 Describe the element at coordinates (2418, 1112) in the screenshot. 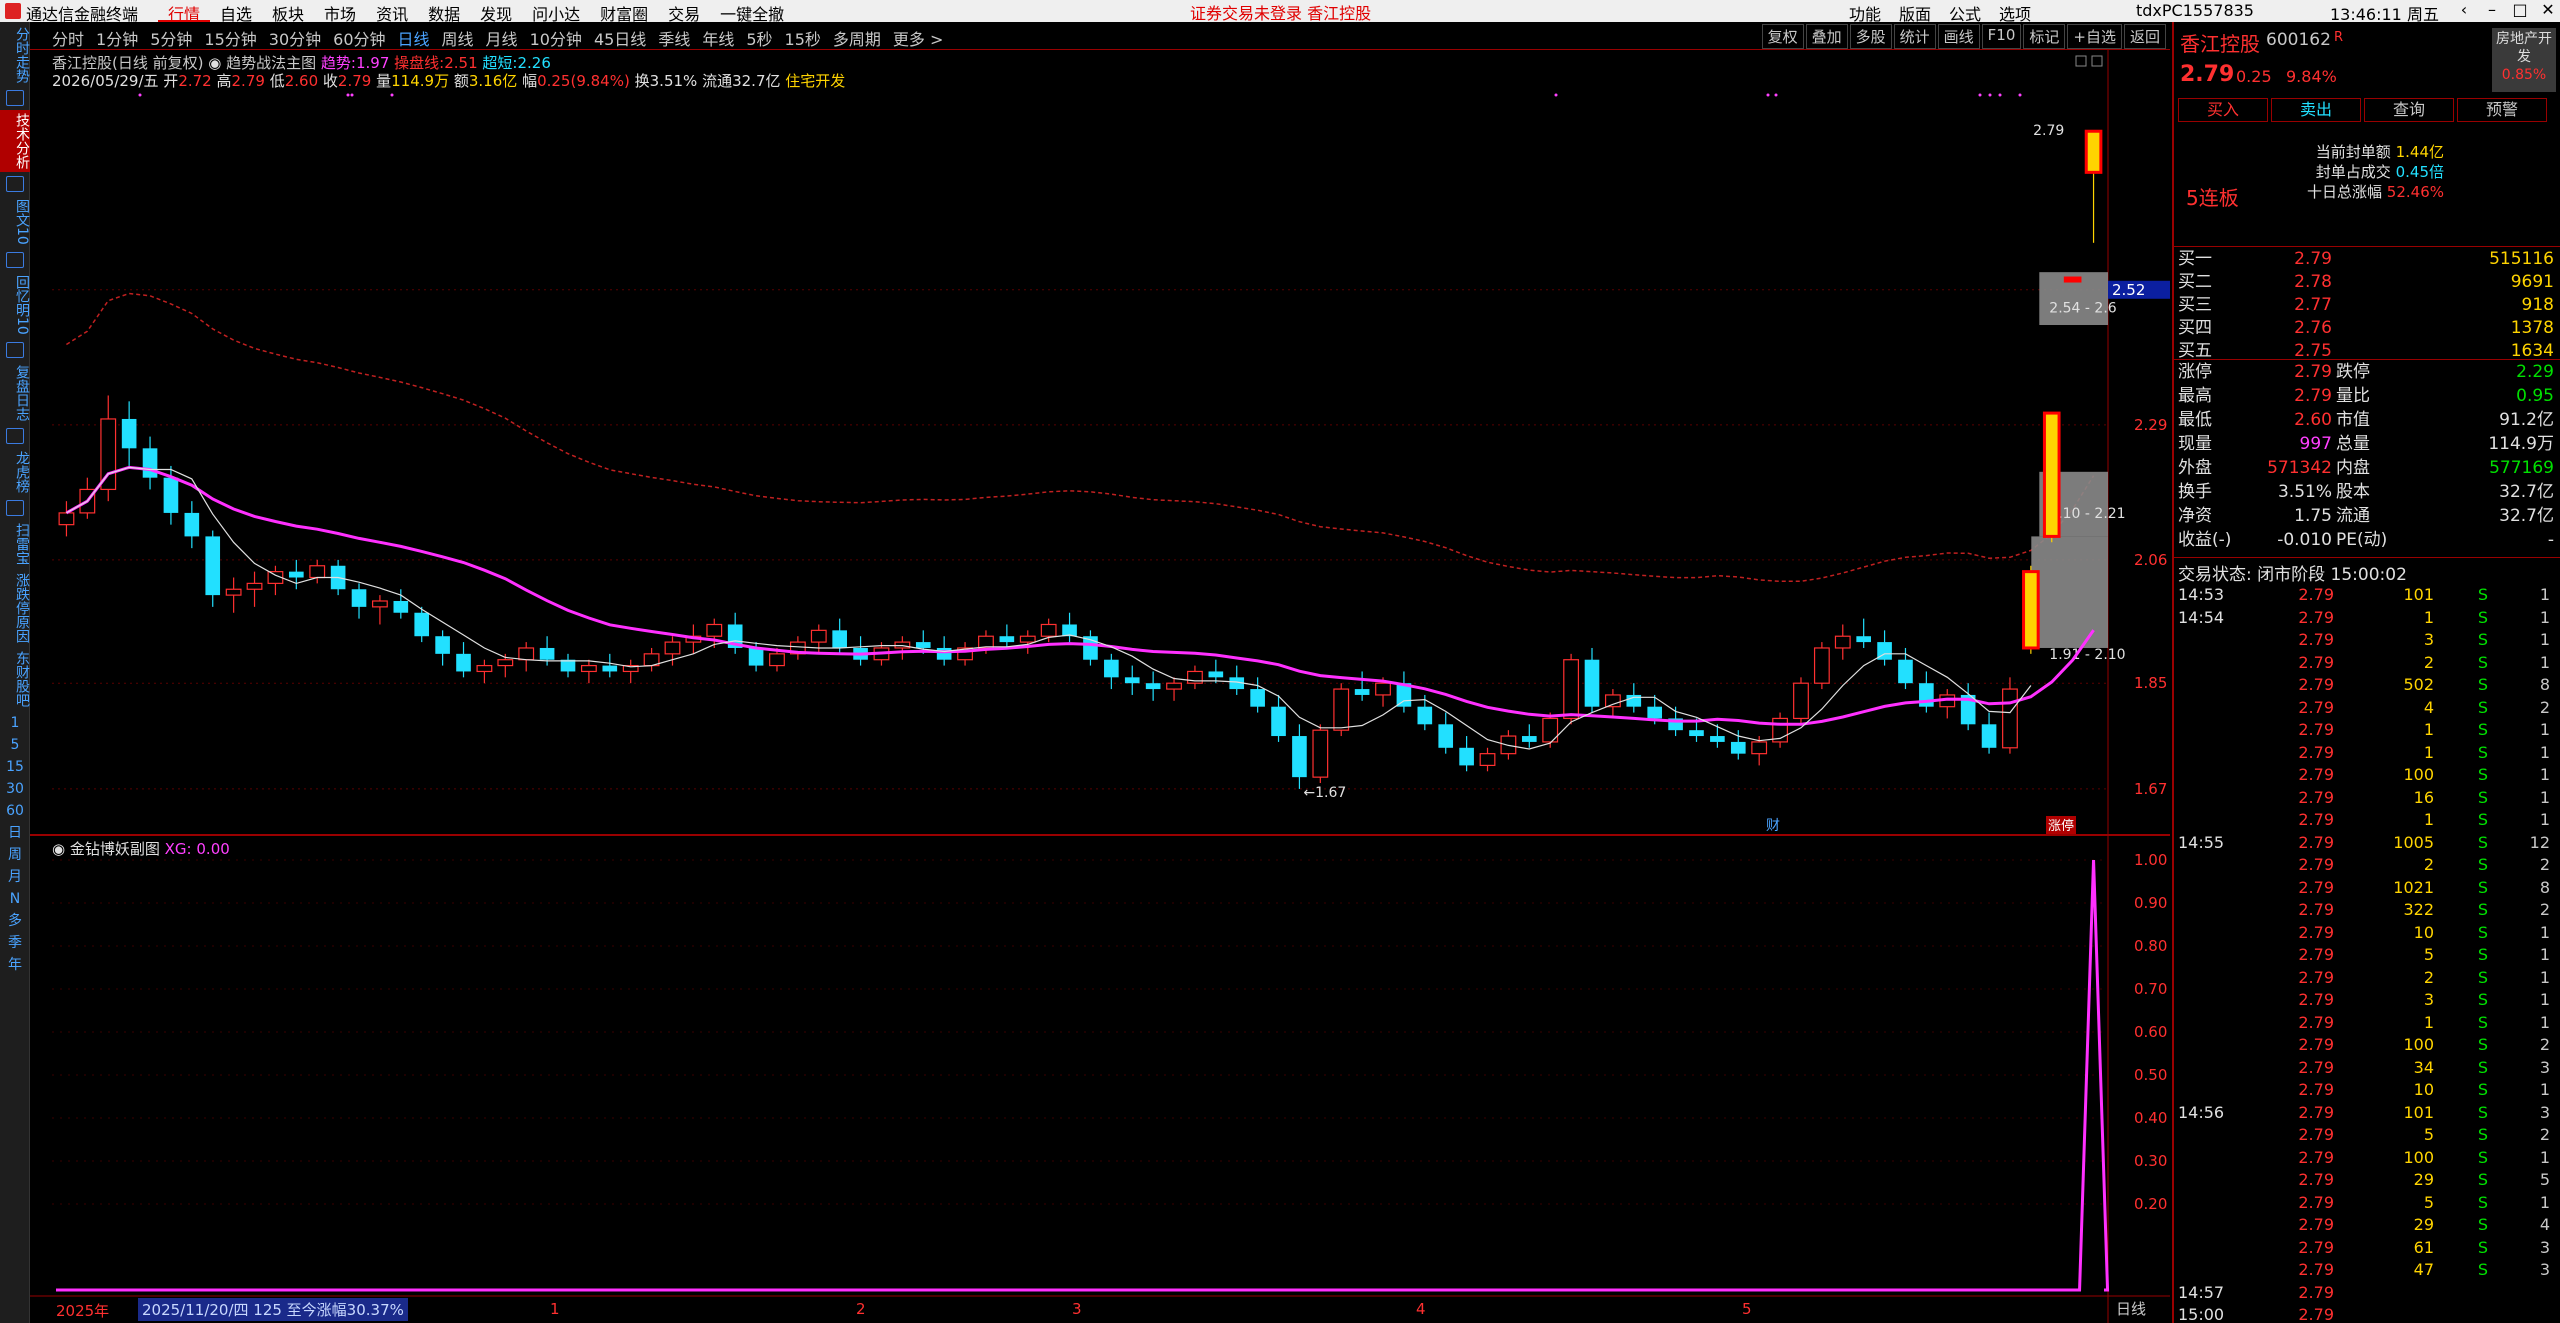

I see `tick-volume: 101` at that location.